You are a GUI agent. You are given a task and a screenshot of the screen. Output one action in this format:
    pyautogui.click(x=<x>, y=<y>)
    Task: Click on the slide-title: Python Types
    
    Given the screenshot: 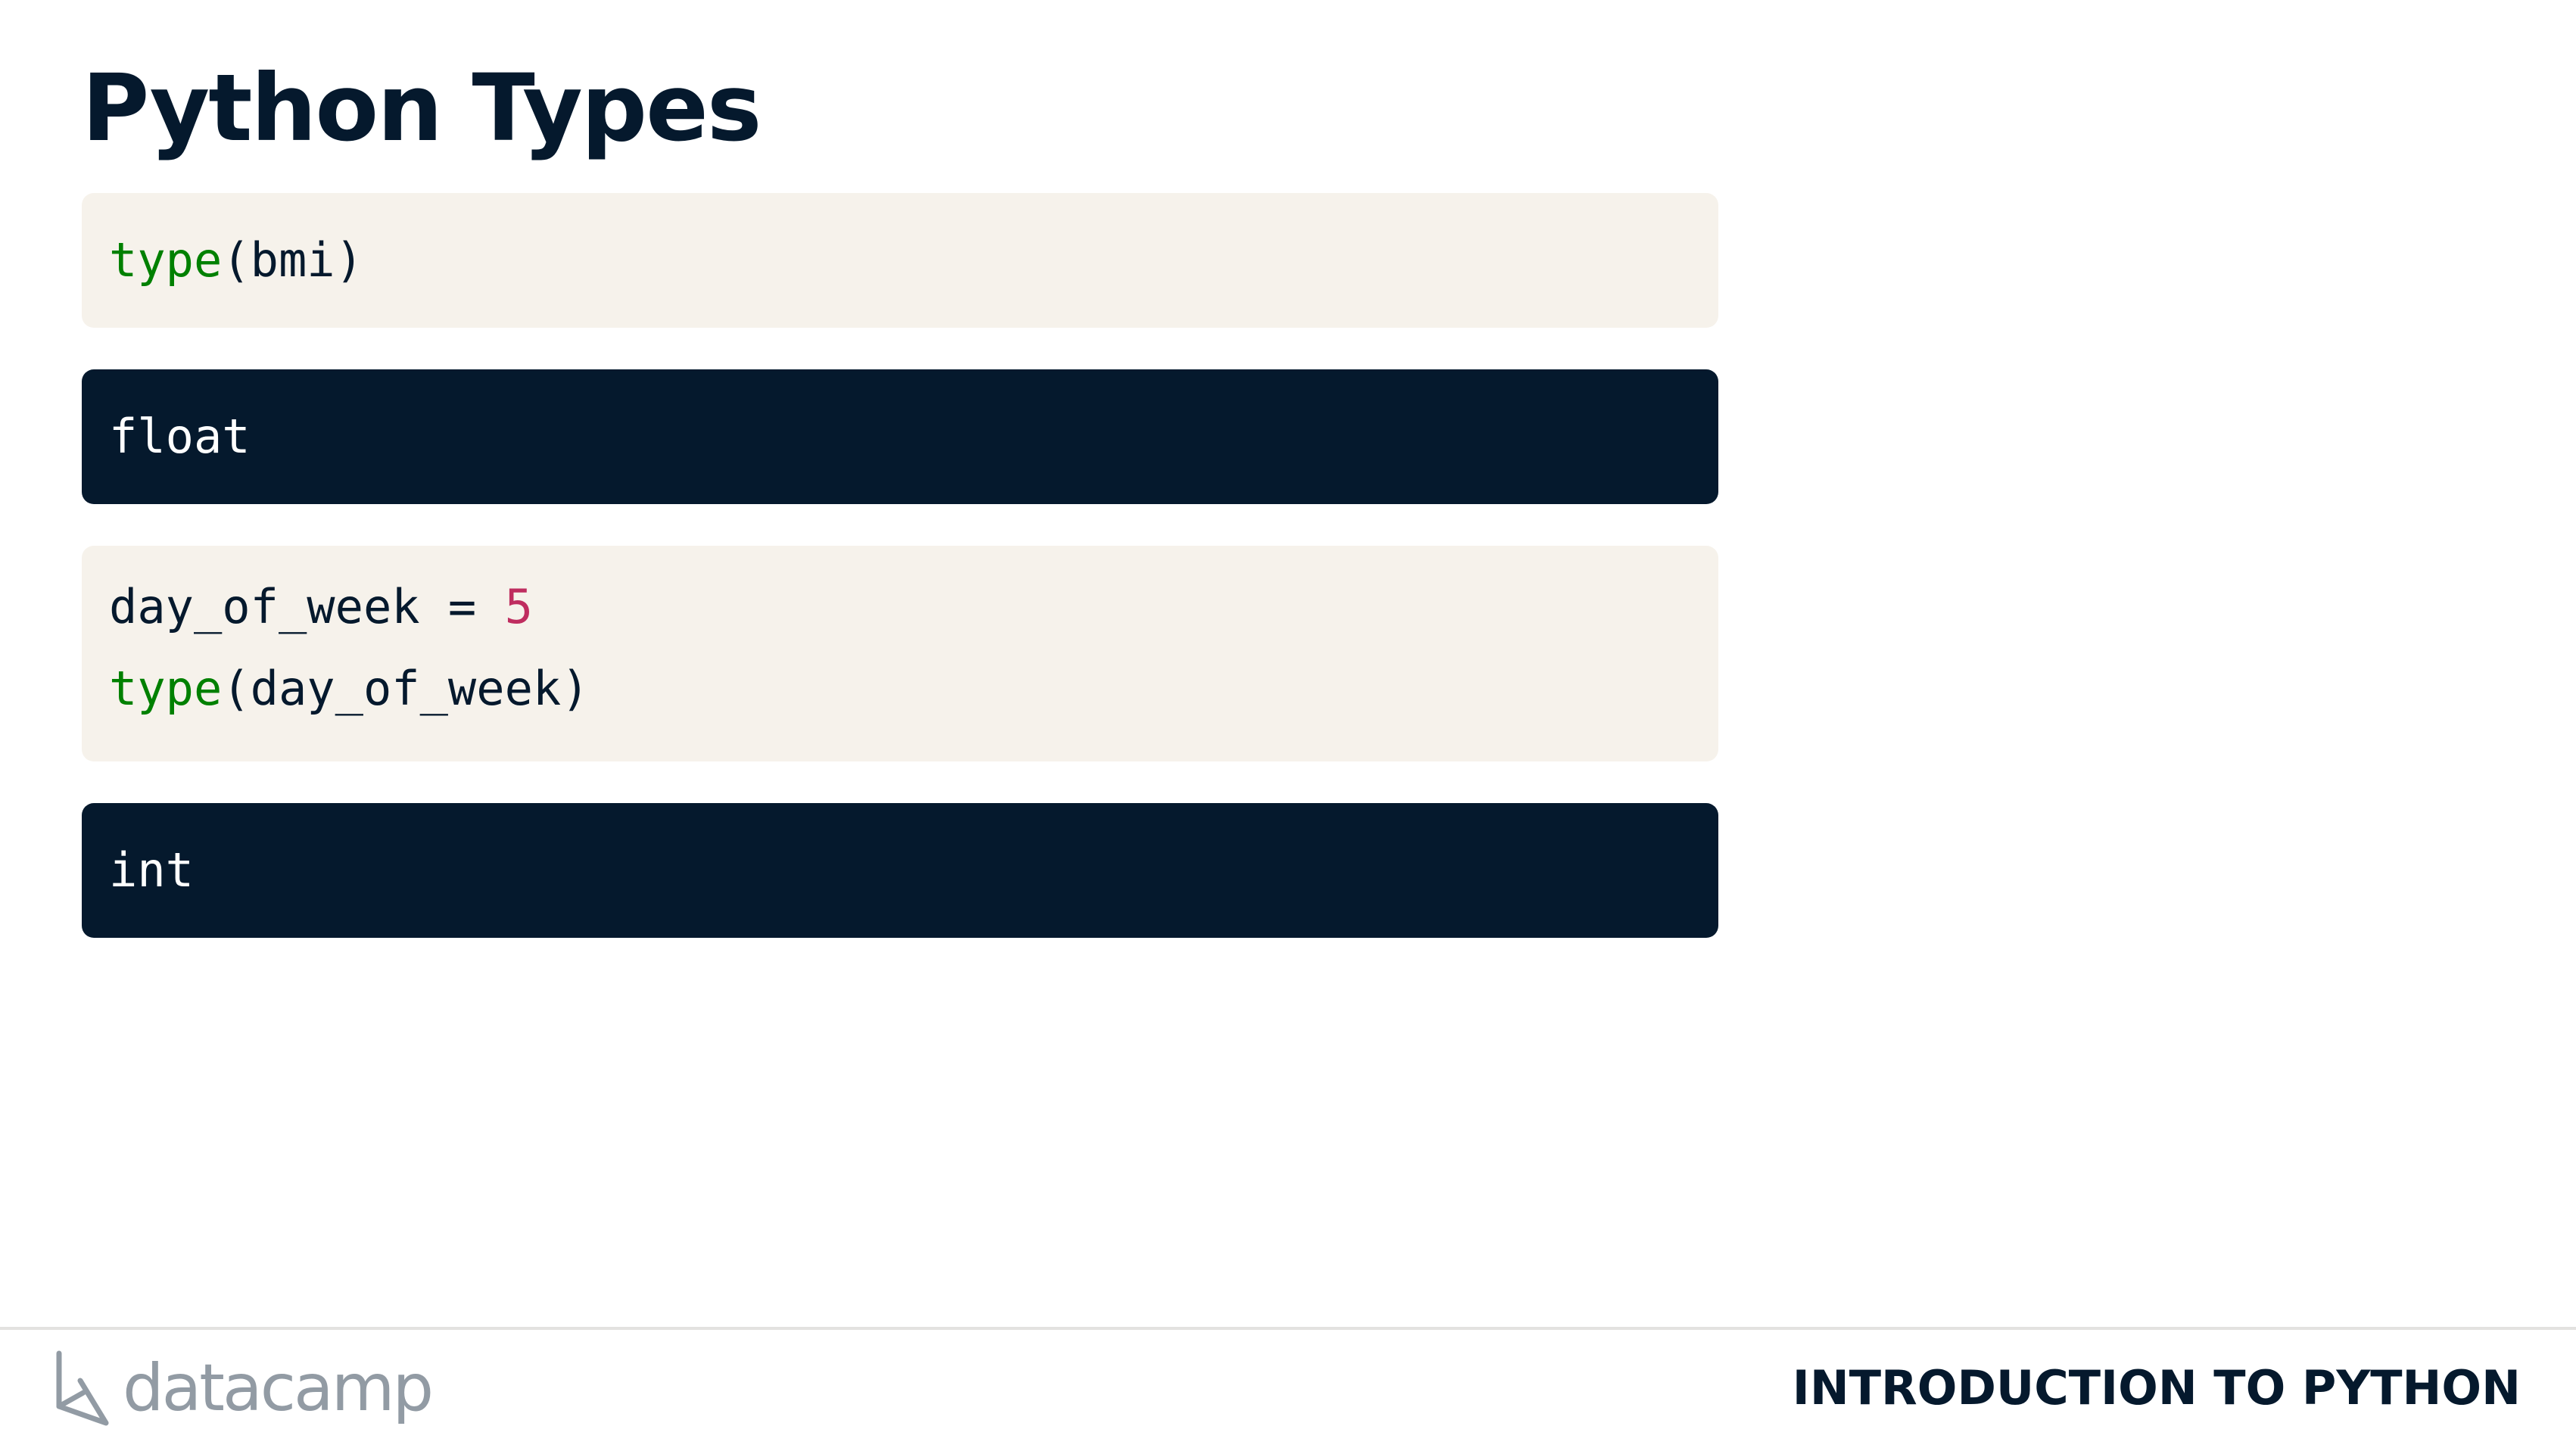 What is the action you would take?
    pyautogui.click(x=422, y=108)
    